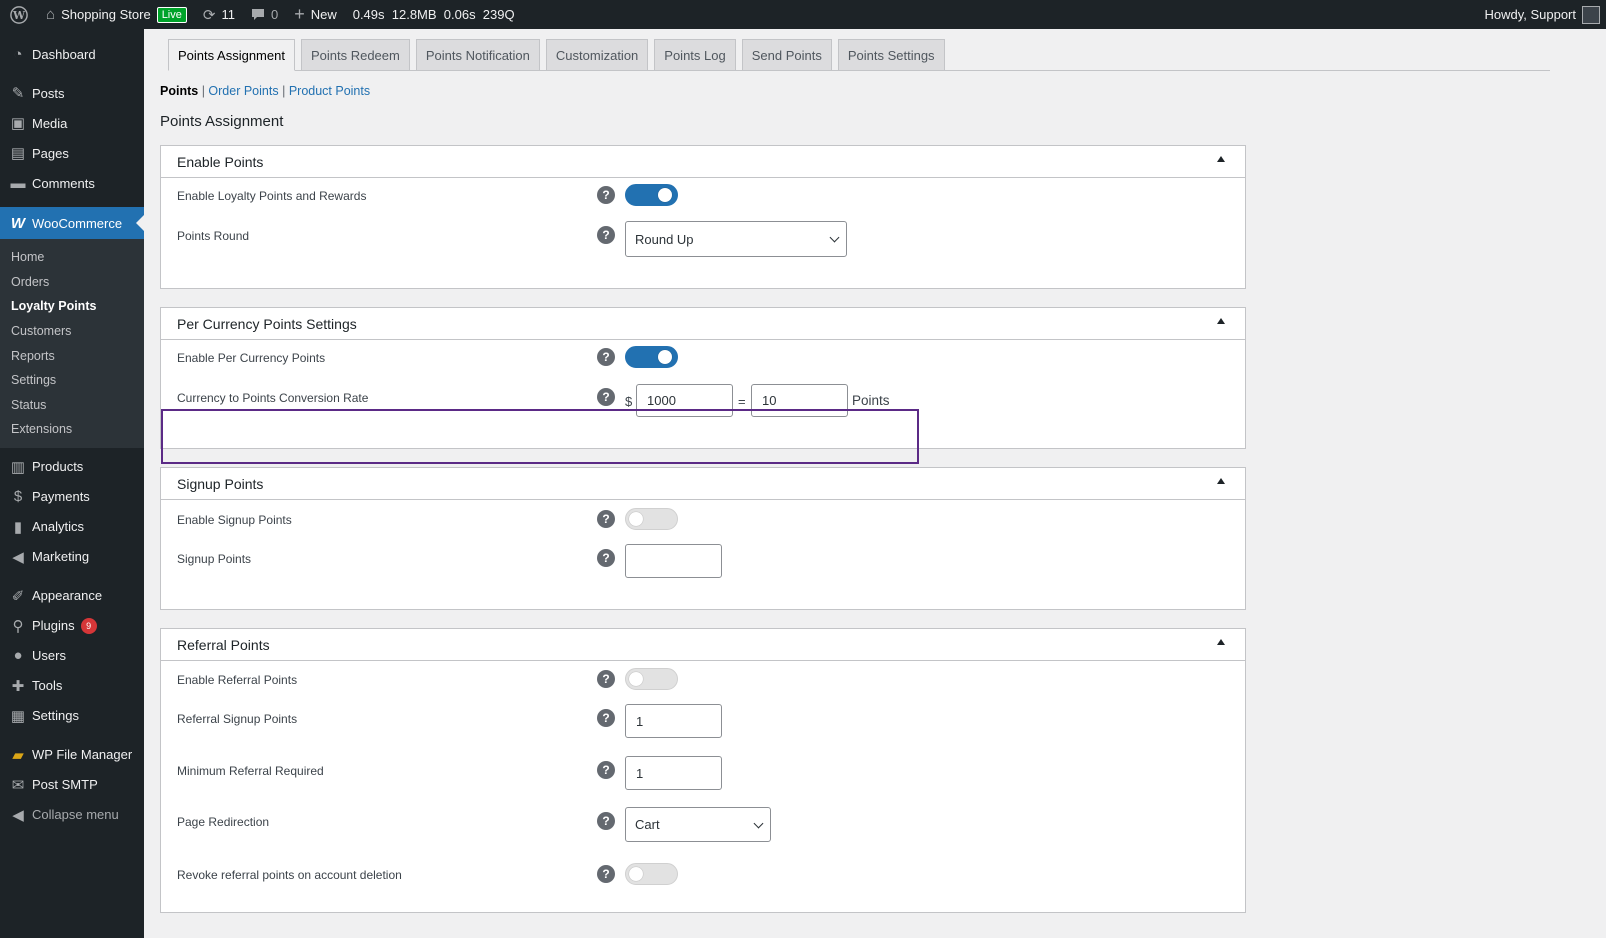  What do you see at coordinates (72, 183) in the screenshot?
I see `menu-comments: ▬ Comments` at bounding box center [72, 183].